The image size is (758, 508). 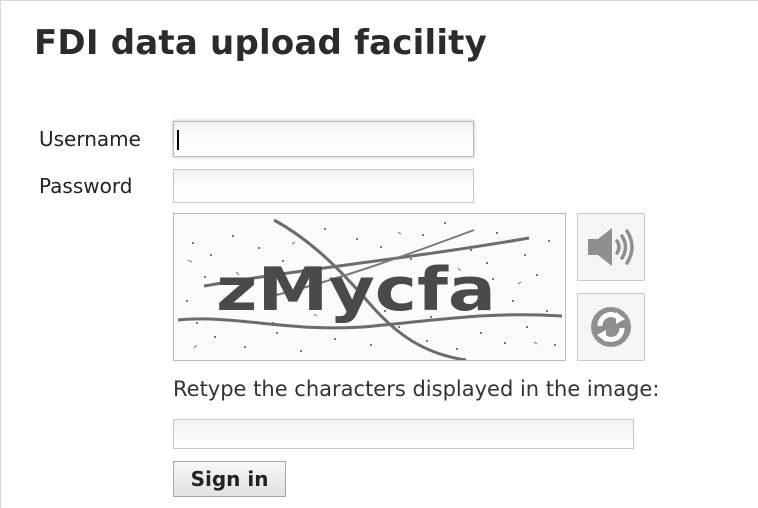 I want to click on speaker-icon, so click(x=611, y=247).